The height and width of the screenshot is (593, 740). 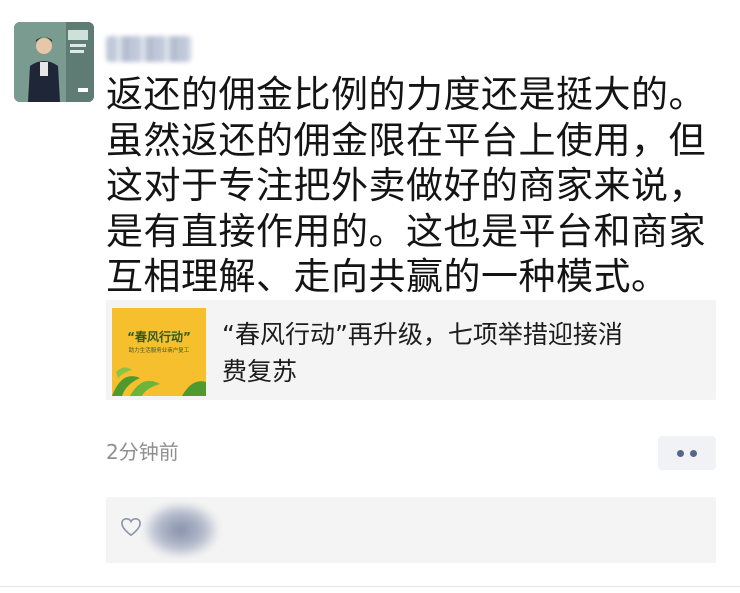 What do you see at coordinates (131, 527) in the screenshot?
I see `heart-icon` at bounding box center [131, 527].